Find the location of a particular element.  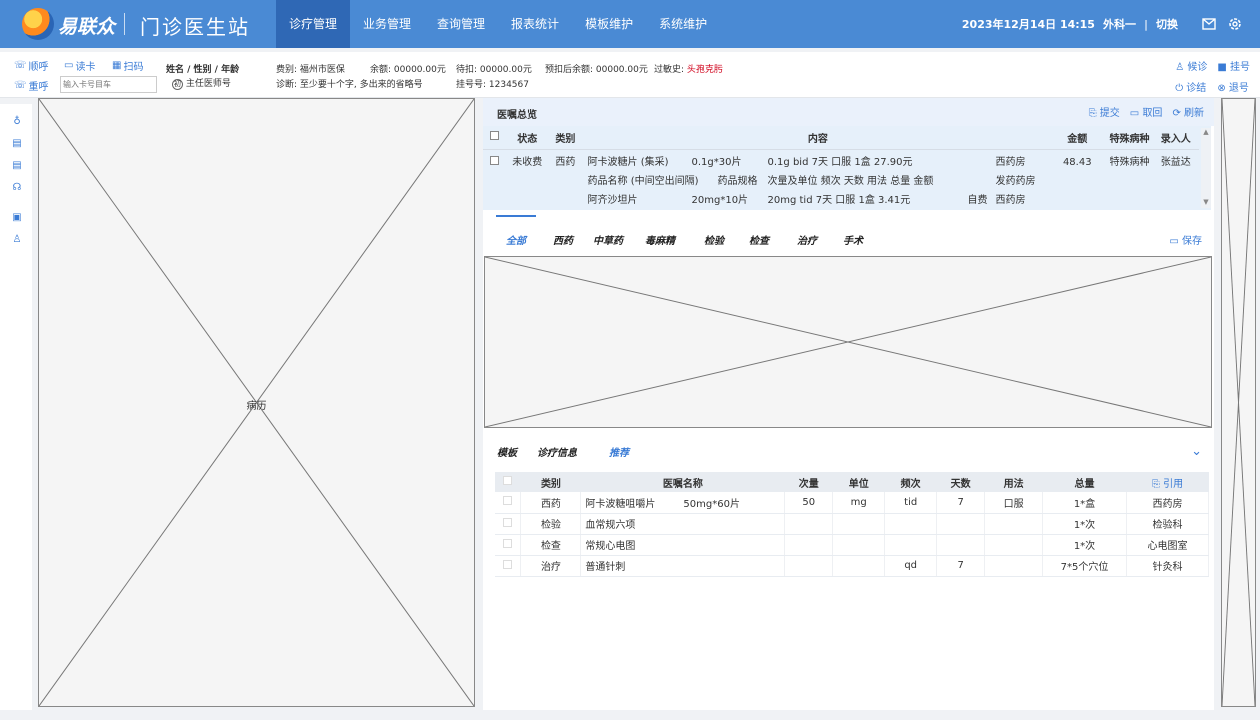

fee-type: 费别: 福州市医保 is located at coordinates (310, 70).